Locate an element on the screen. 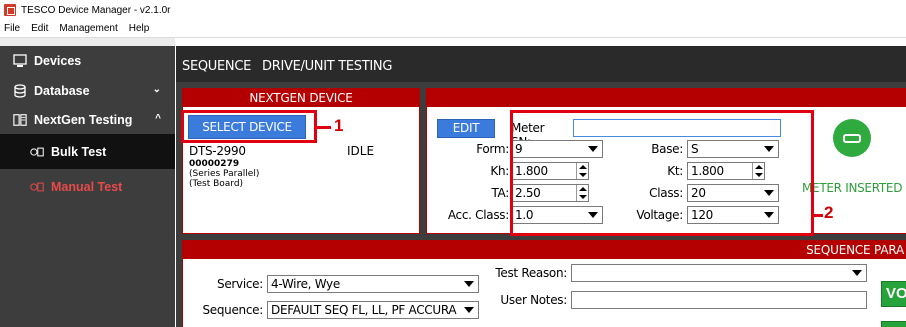  sequence-panel-header: SEQUENCE PARA is located at coordinates (544, 250).